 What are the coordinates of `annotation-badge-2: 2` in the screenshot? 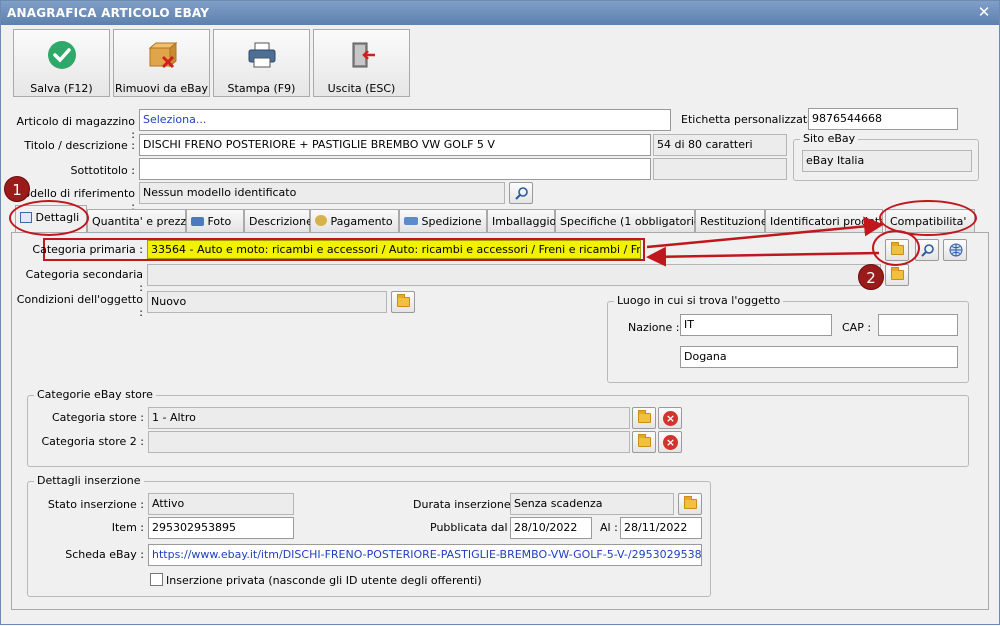 It's located at (871, 277).